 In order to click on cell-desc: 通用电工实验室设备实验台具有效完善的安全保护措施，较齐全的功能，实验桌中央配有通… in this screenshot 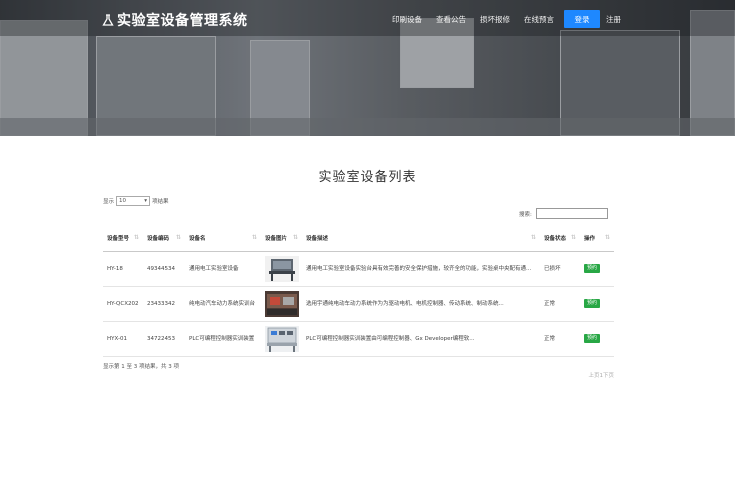, I will do `click(421, 269)`.